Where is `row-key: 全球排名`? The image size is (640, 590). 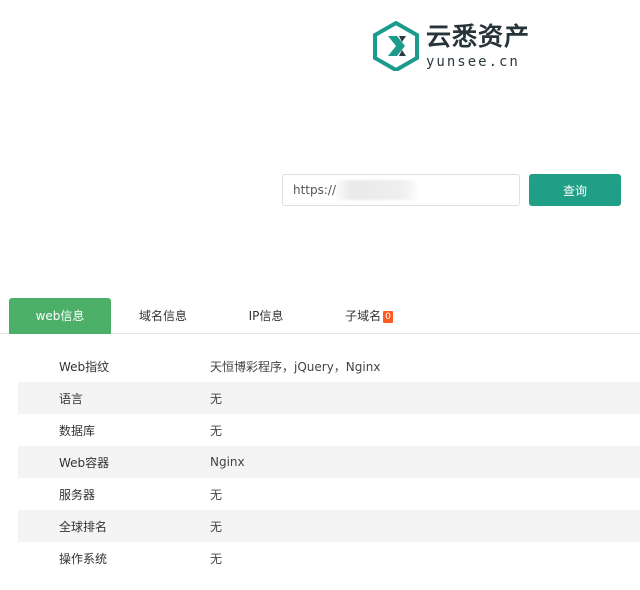
row-key: 全球排名 is located at coordinates (83, 526).